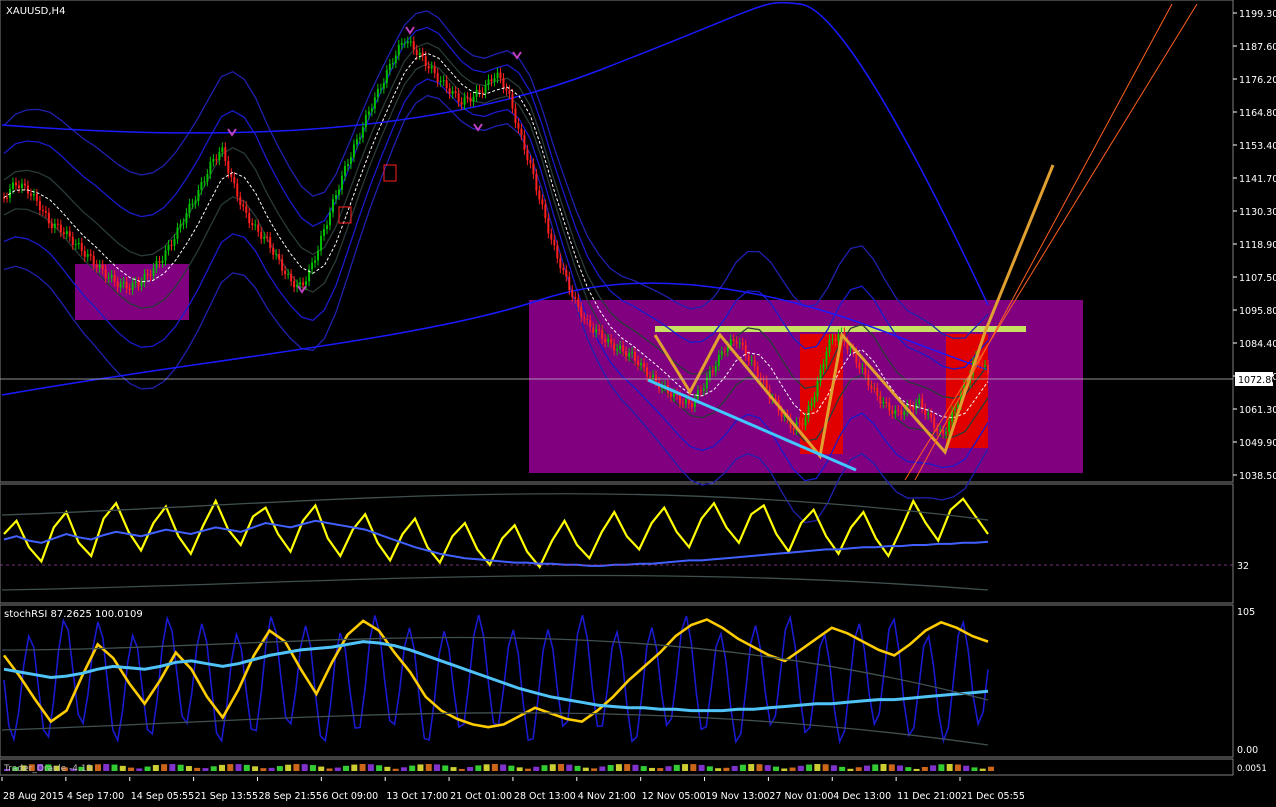 The width and height of the screenshot is (1276, 807). I want to click on time-tick-label: 28 Sep 21:55, so click(289, 796).